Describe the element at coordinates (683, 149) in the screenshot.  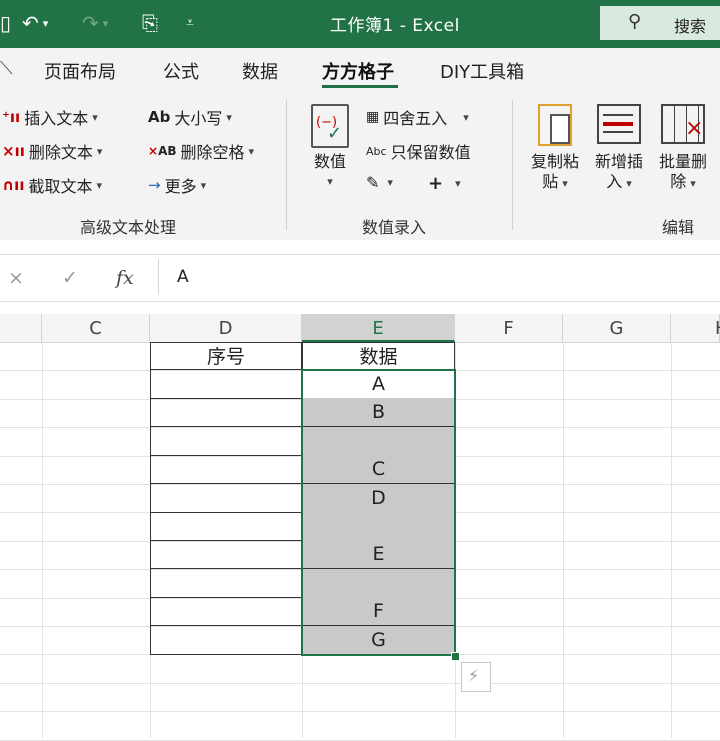
I see `batch-delete-button: × 批量删 除 ▾` at that location.